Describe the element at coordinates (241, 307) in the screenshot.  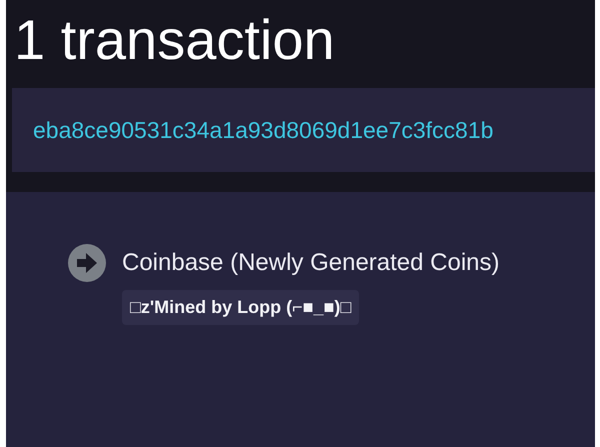
I see `coinbase-message: □z'Mined by Lopp (⌐■_■)□` at that location.